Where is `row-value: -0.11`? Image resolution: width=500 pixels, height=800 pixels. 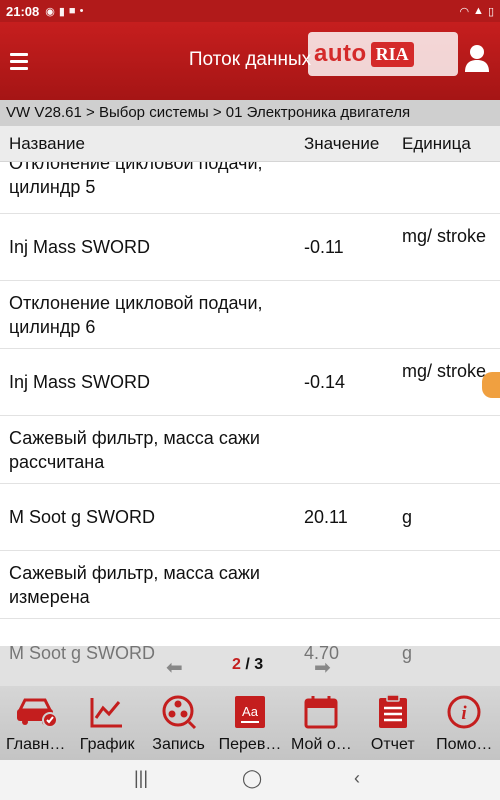
row-value: -0.11 is located at coordinates (324, 247).